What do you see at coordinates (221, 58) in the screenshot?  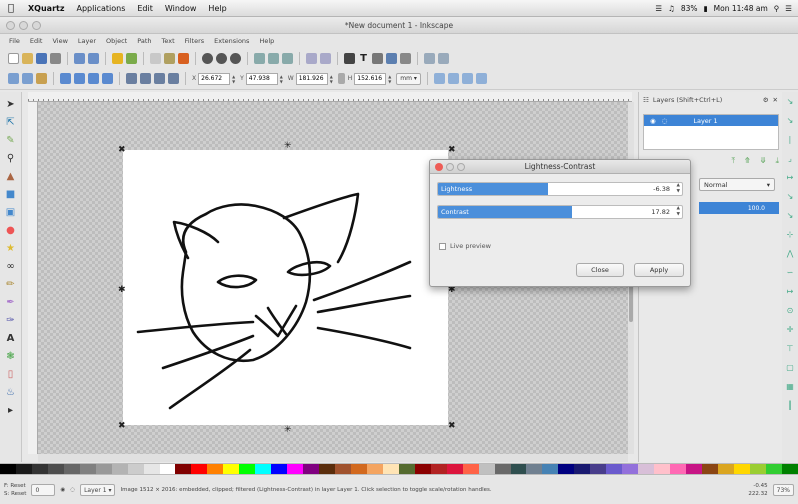 I see `zoom-drawing-icon` at bounding box center [221, 58].